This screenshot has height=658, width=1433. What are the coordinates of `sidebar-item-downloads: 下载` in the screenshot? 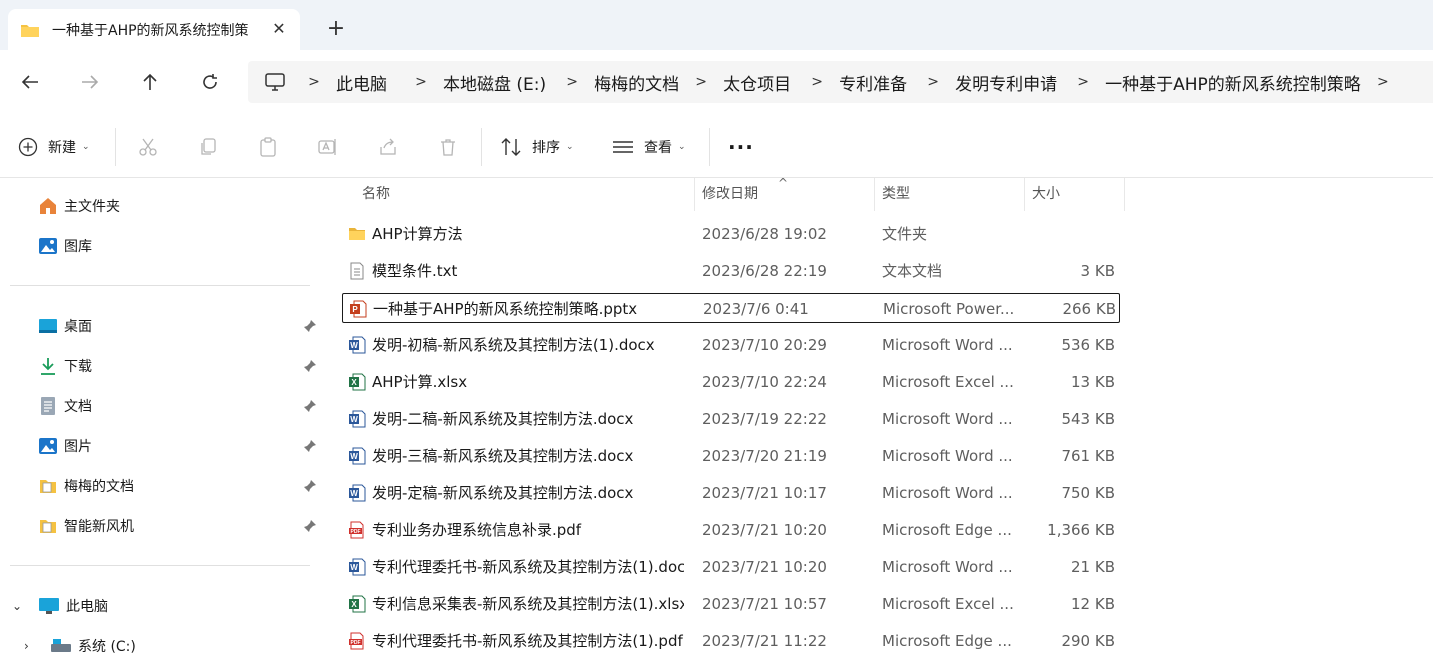 It's located at (65, 366).